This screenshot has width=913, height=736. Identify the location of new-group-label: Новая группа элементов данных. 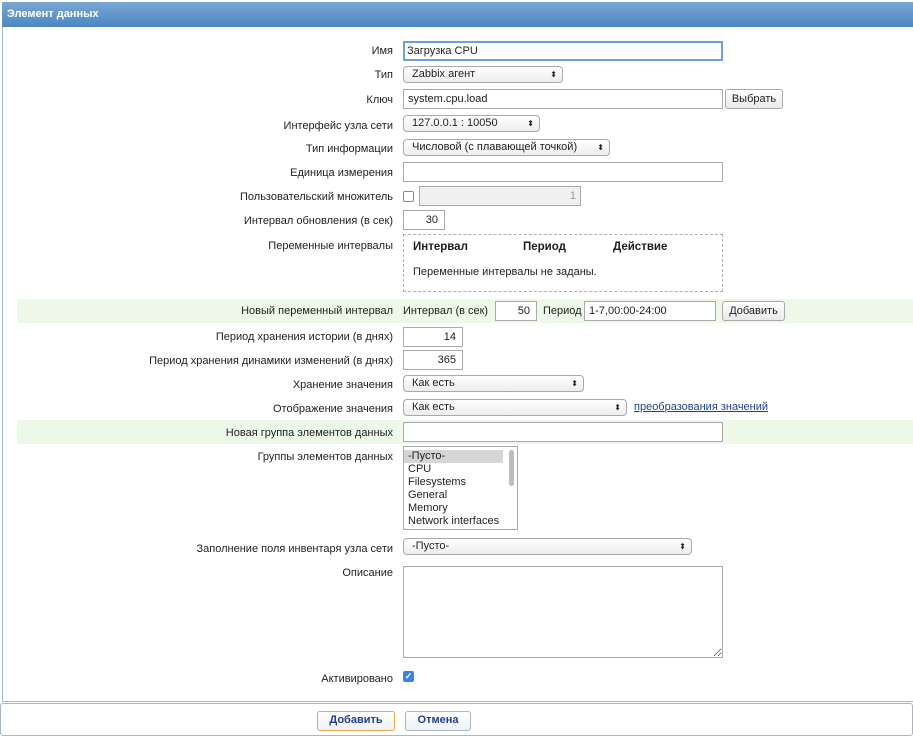
(309, 433).